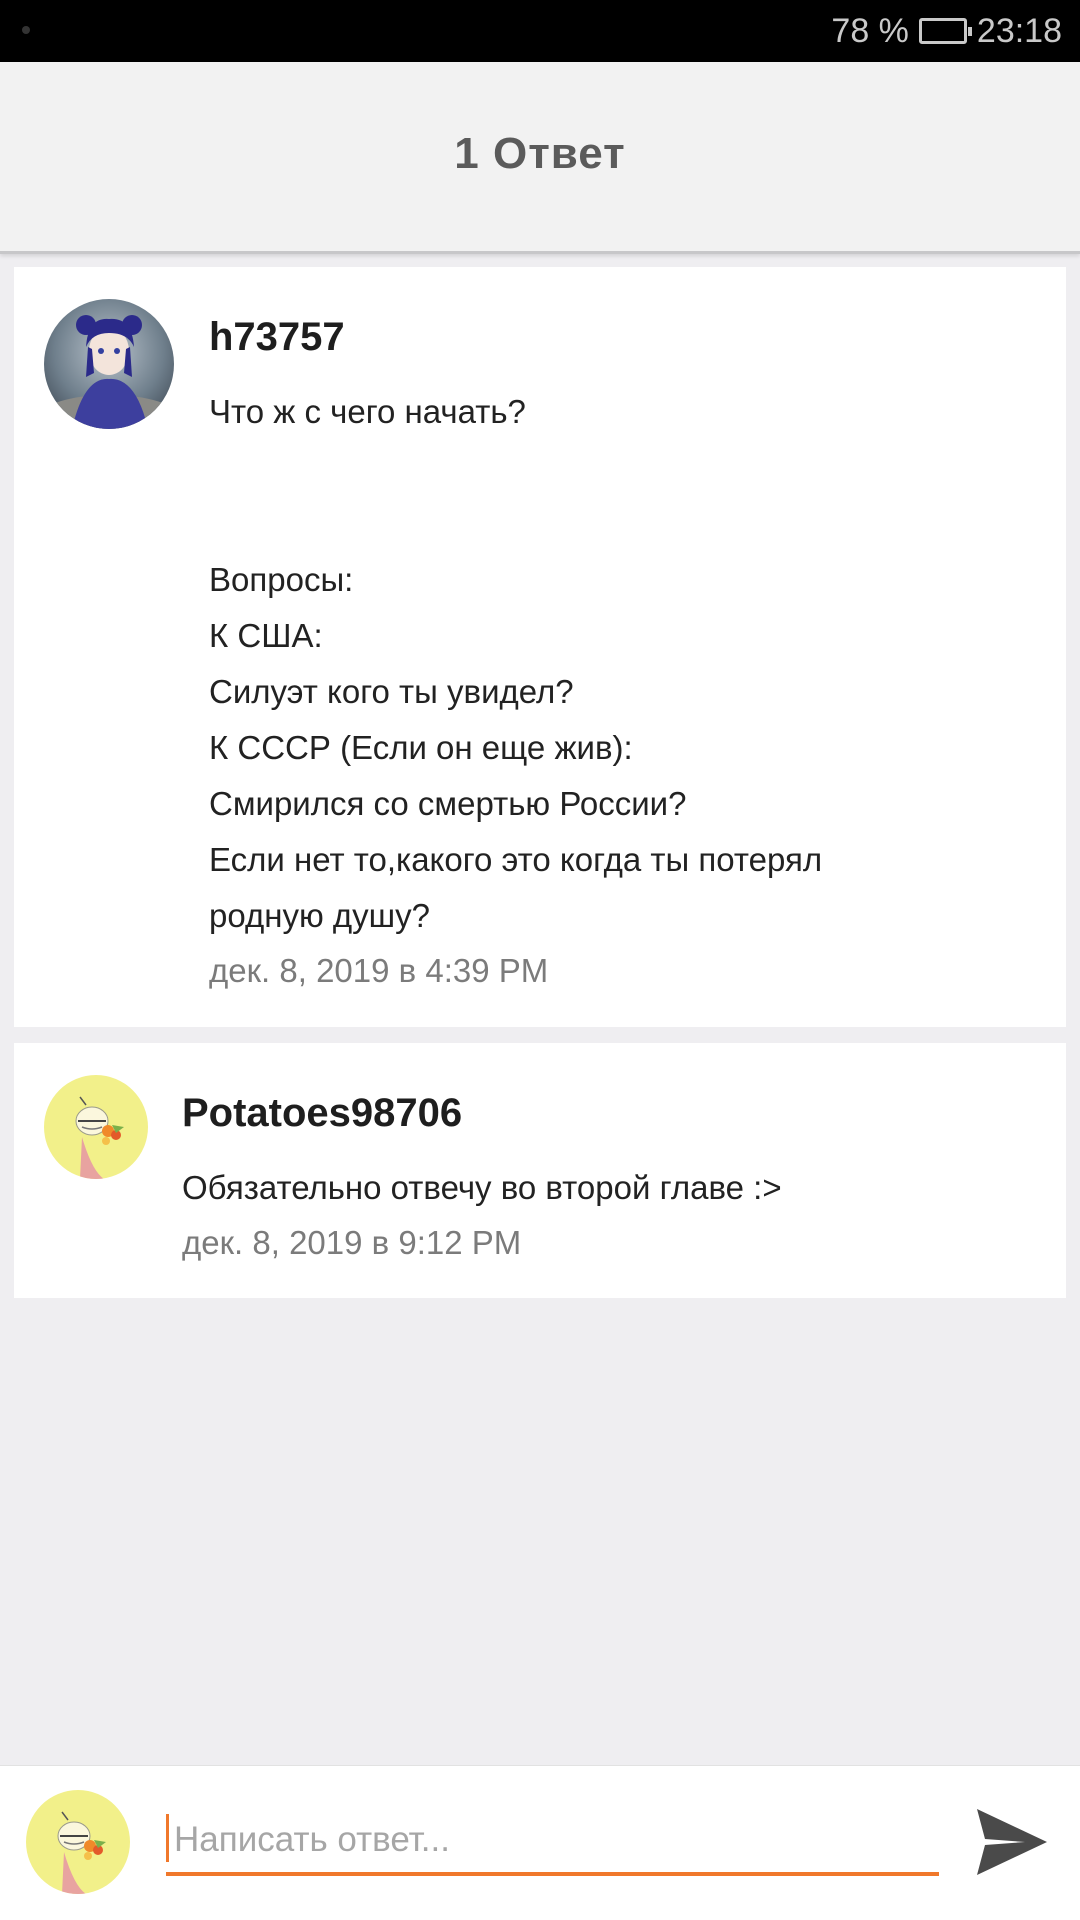 The height and width of the screenshot is (1920, 1080). Describe the element at coordinates (482, 1187) in the screenshot. I see `comment-text: Обязательно отвечу во второй главе :>` at that location.